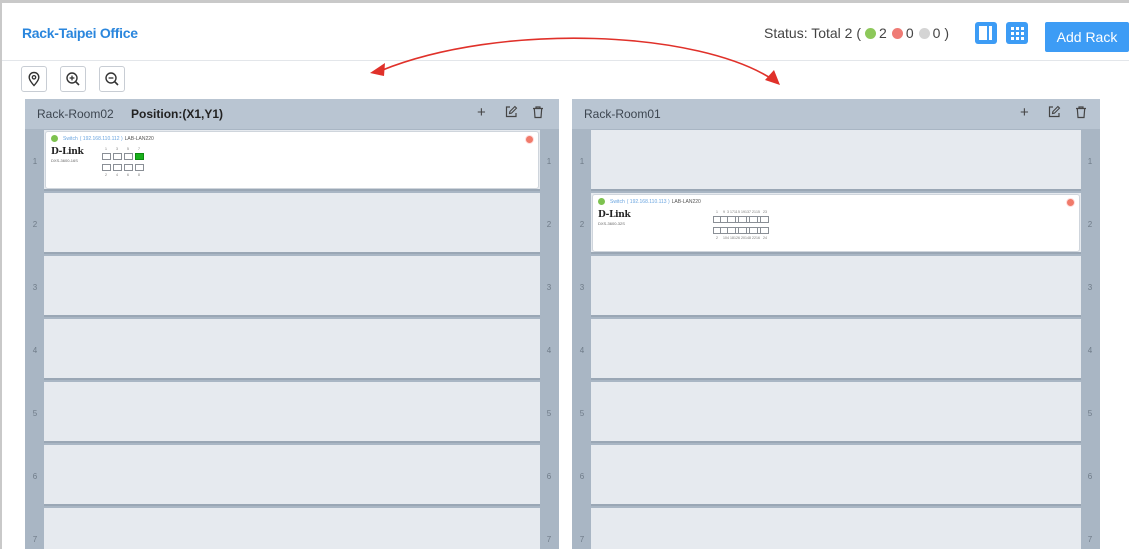 This screenshot has height=549, width=1129. I want to click on port-label: 14, so click(747, 238).